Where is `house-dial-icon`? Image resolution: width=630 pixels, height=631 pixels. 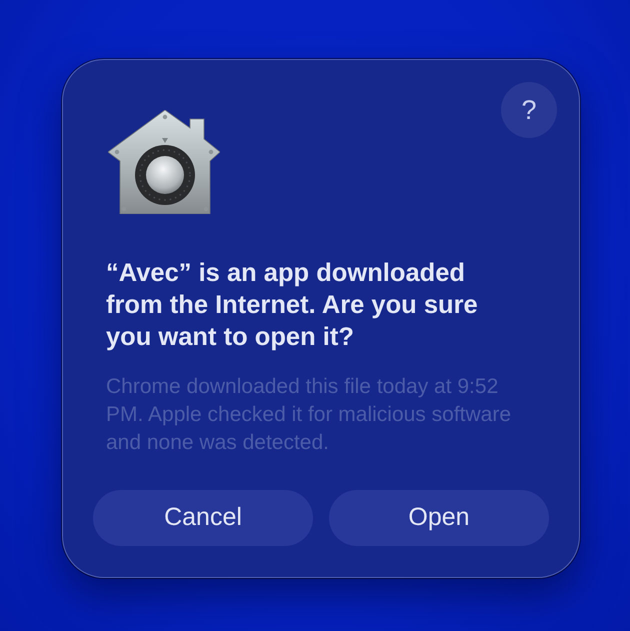
house-dial-icon is located at coordinates (164, 162).